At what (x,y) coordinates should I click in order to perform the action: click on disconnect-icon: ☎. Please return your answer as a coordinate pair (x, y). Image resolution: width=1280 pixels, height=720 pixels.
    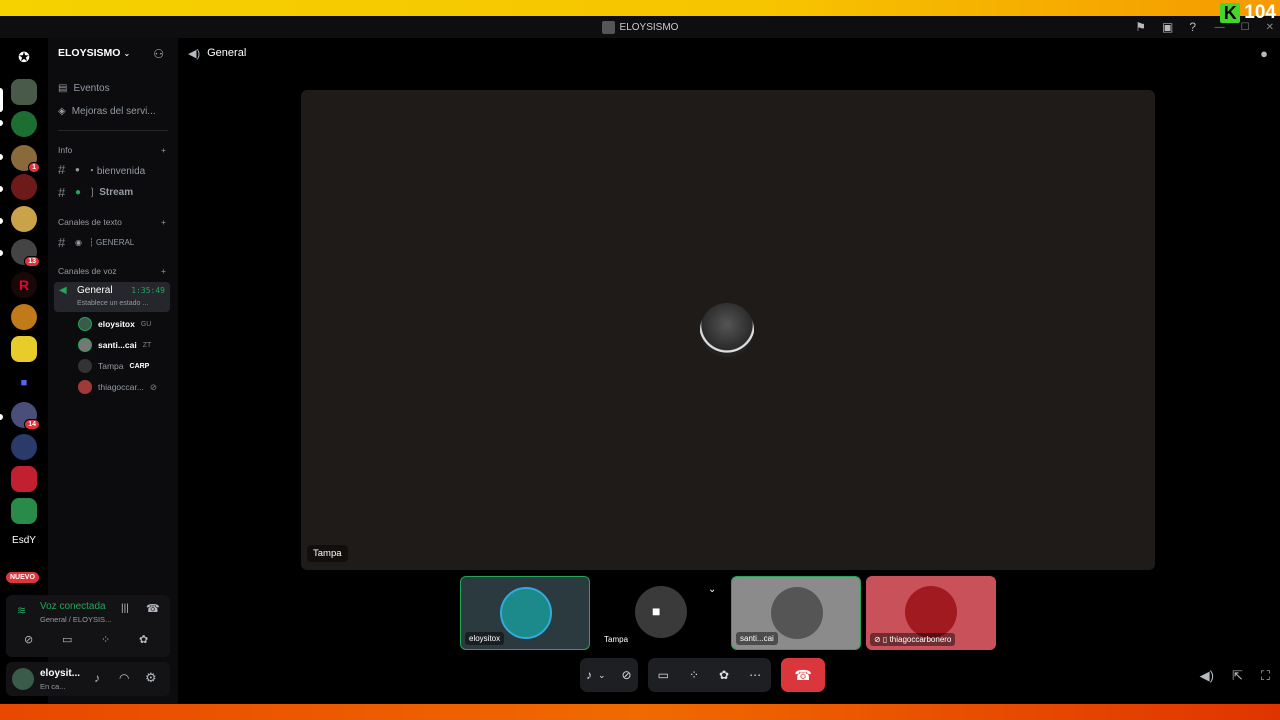
    Looking at the image, I should click on (153, 608).